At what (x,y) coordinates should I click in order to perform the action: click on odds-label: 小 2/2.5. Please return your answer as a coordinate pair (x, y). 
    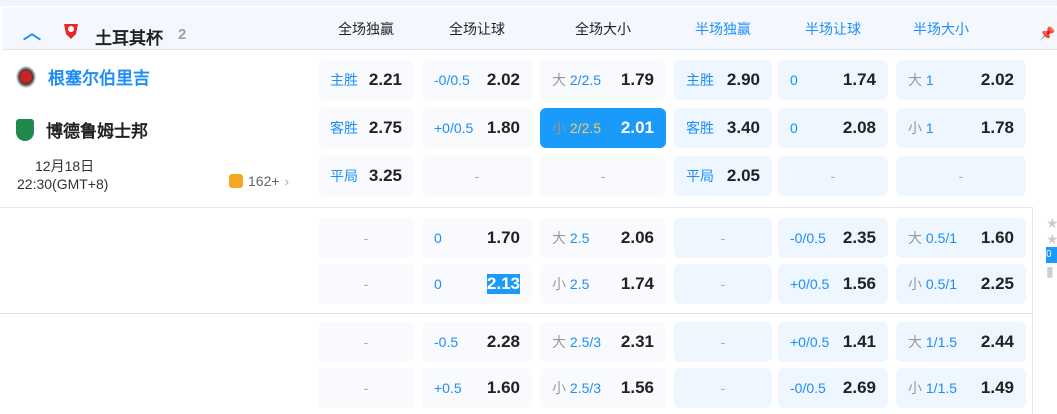
    Looking at the image, I should click on (576, 128).